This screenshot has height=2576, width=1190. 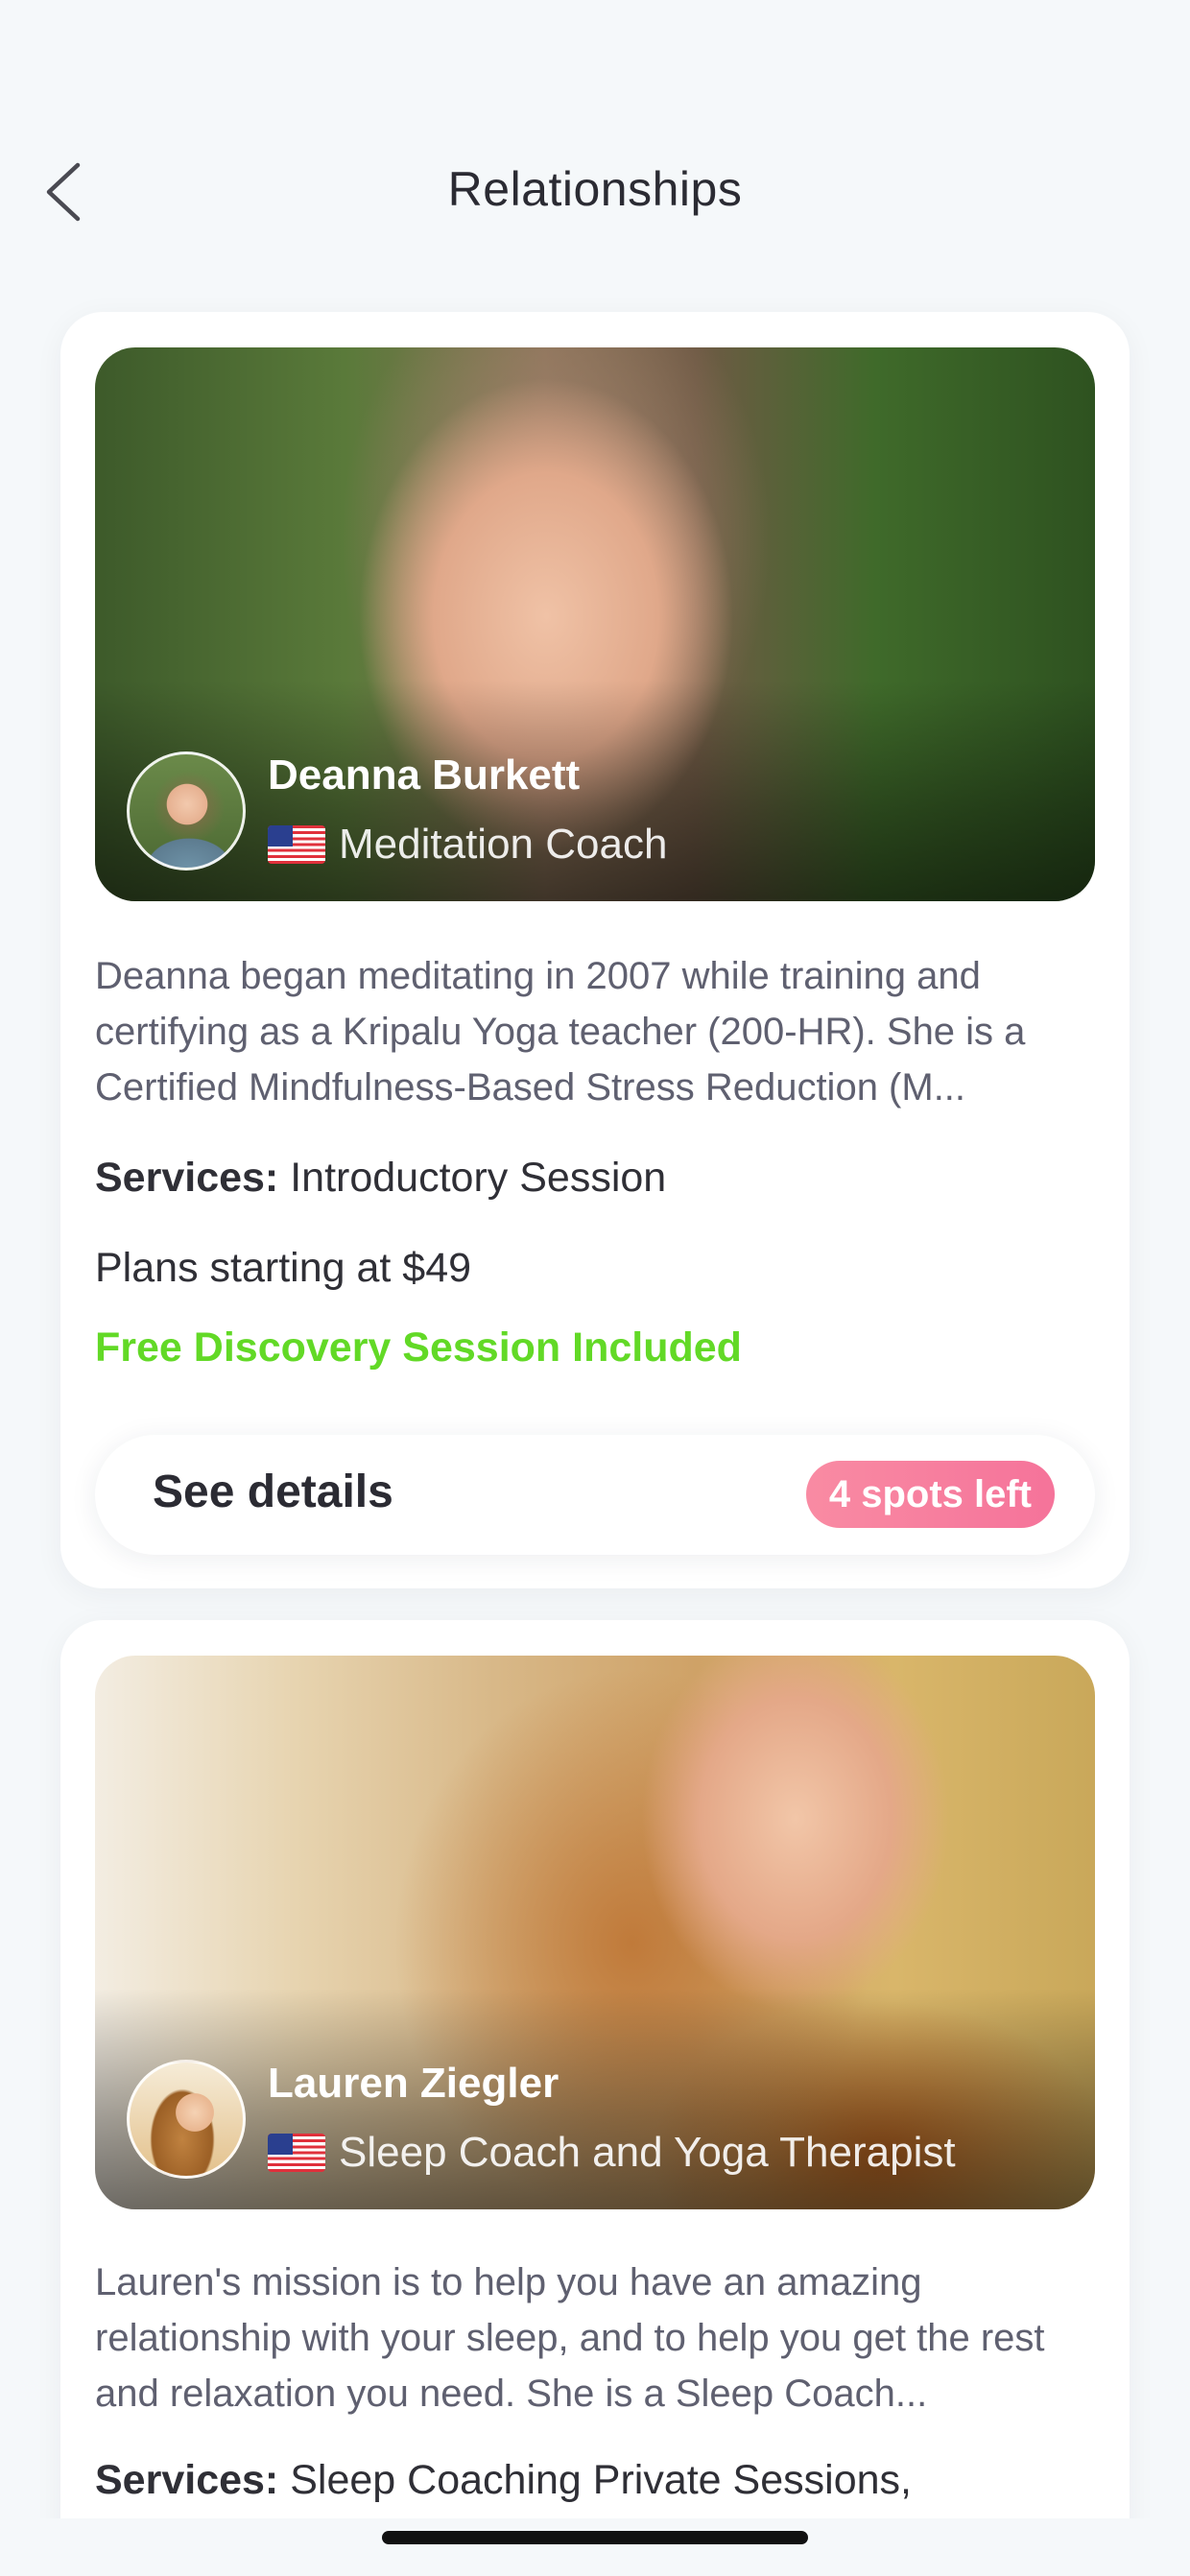 I want to click on plans-price: Plans starting at $49, so click(x=284, y=1268).